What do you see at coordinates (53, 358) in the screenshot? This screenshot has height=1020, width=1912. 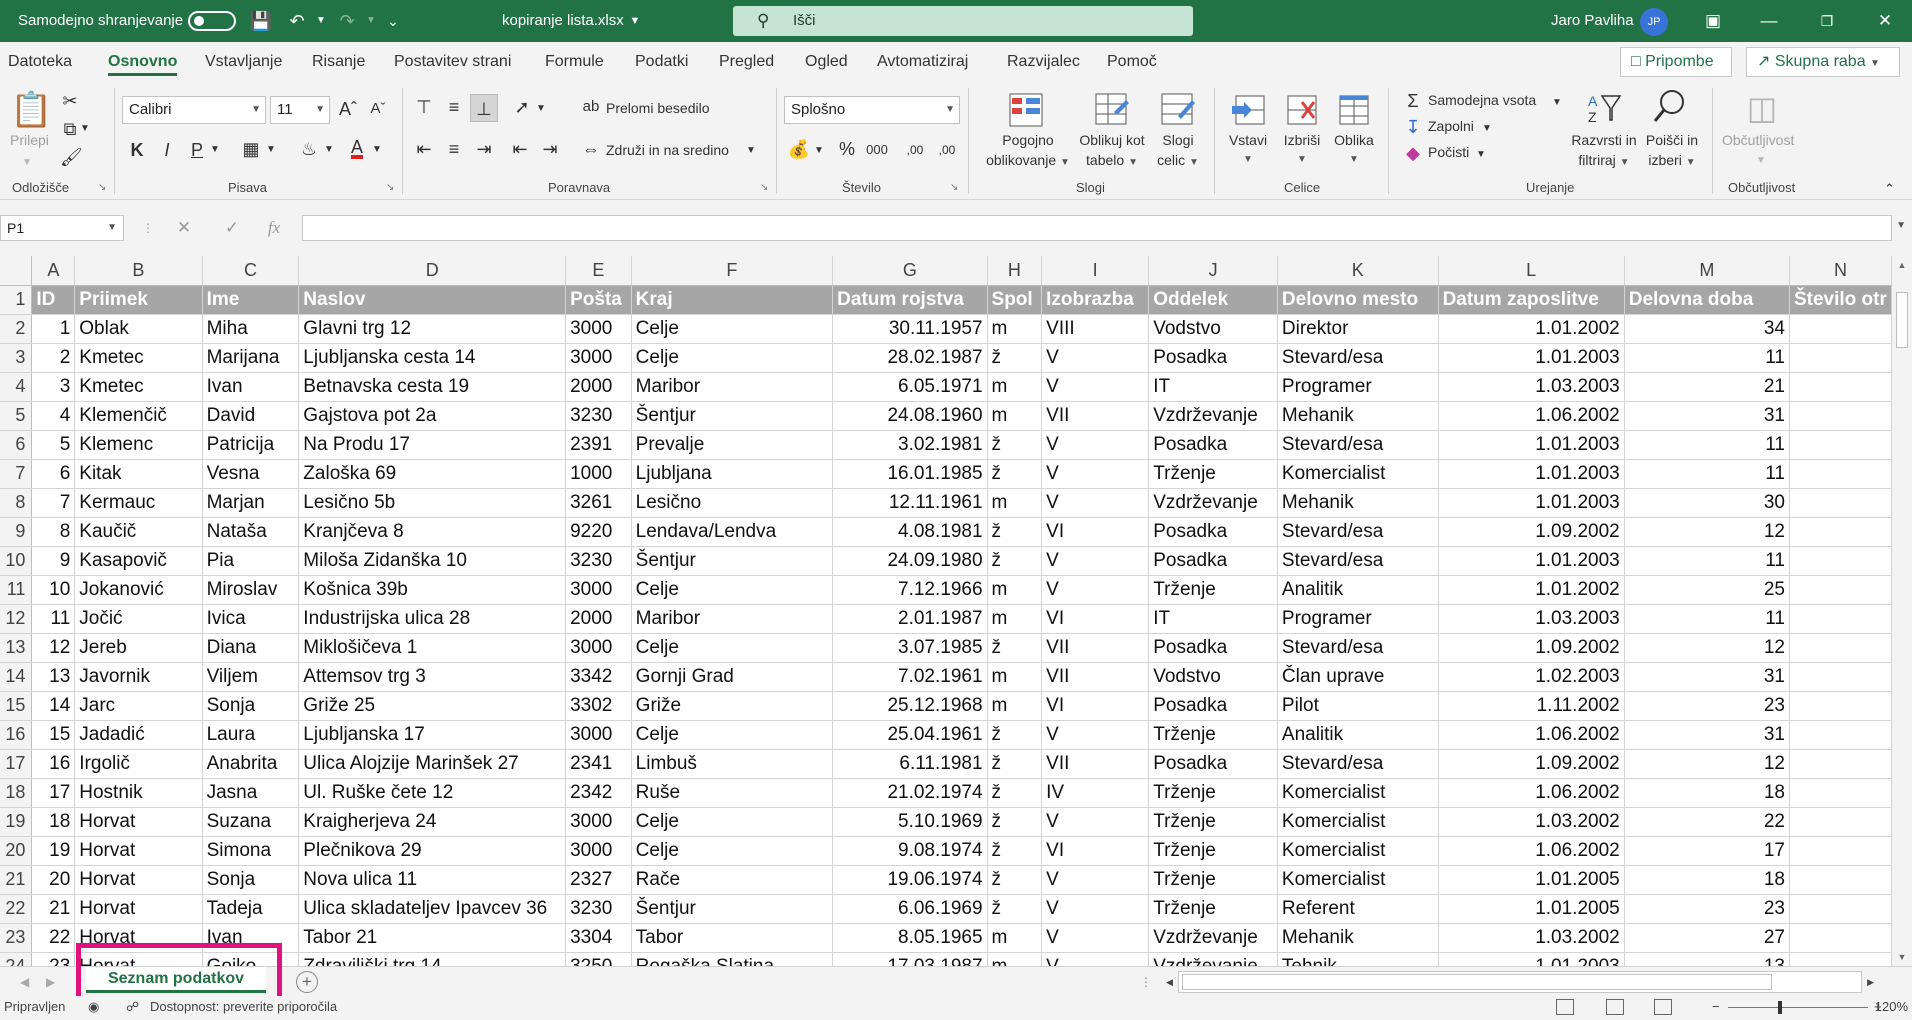 I see `cell: 2` at bounding box center [53, 358].